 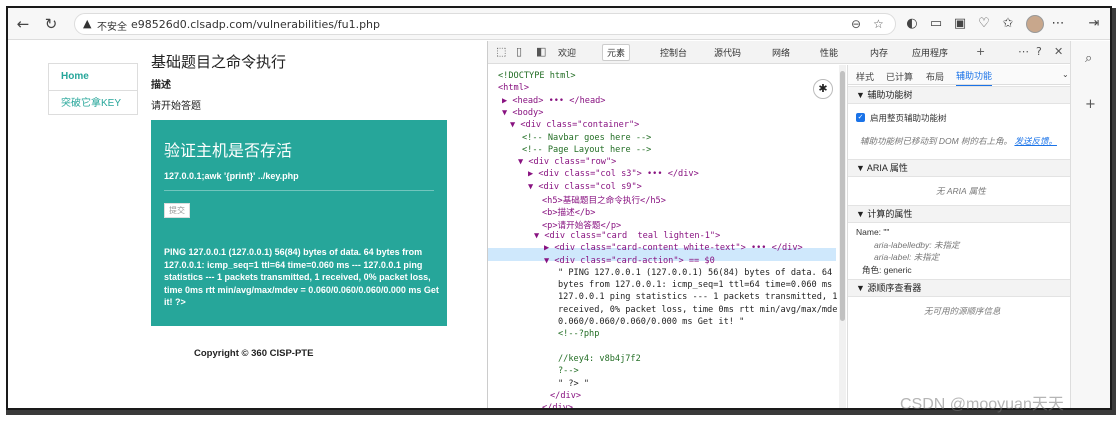 I want to click on add-tab-icon: +, so click(x=980, y=51).